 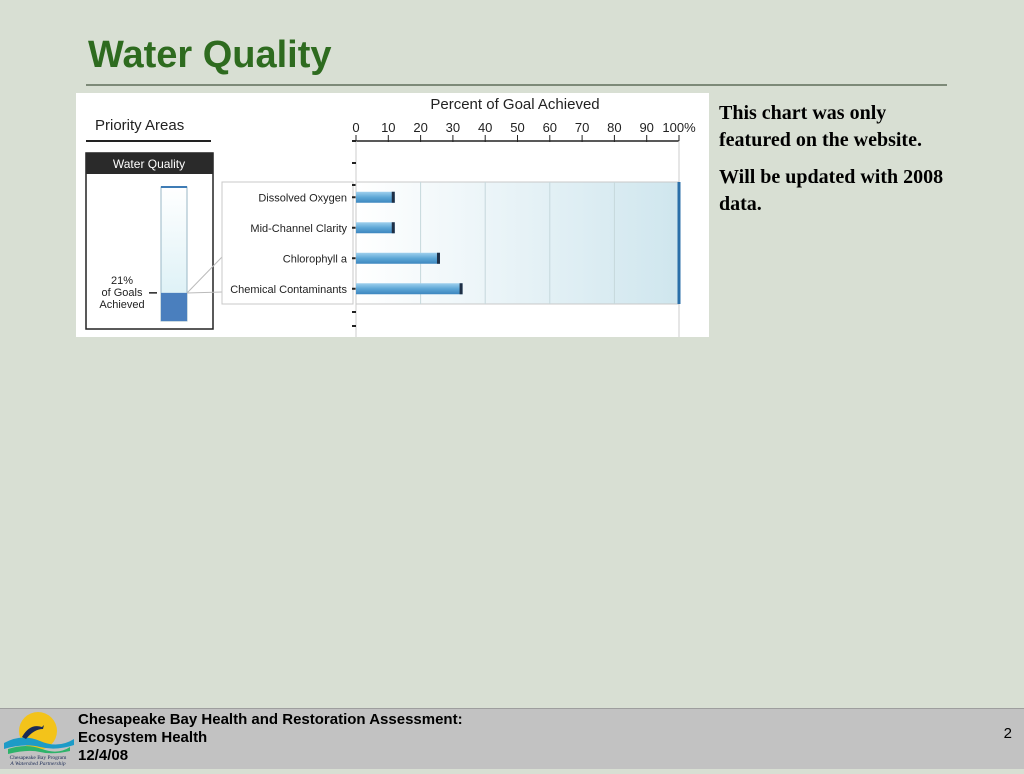 What do you see at coordinates (614, 127) in the screenshot?
I see `x-tick-label: 80` at bounding box center [614, 127].